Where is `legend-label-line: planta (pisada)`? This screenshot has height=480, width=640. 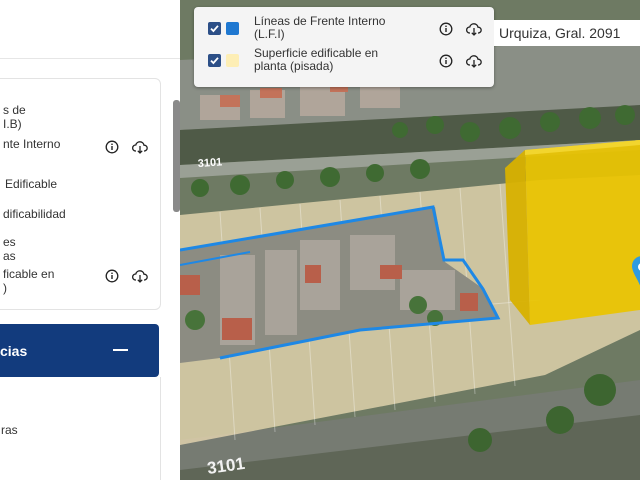 legend-label-line: planta (pisada) is located at coordinates (294, 66).